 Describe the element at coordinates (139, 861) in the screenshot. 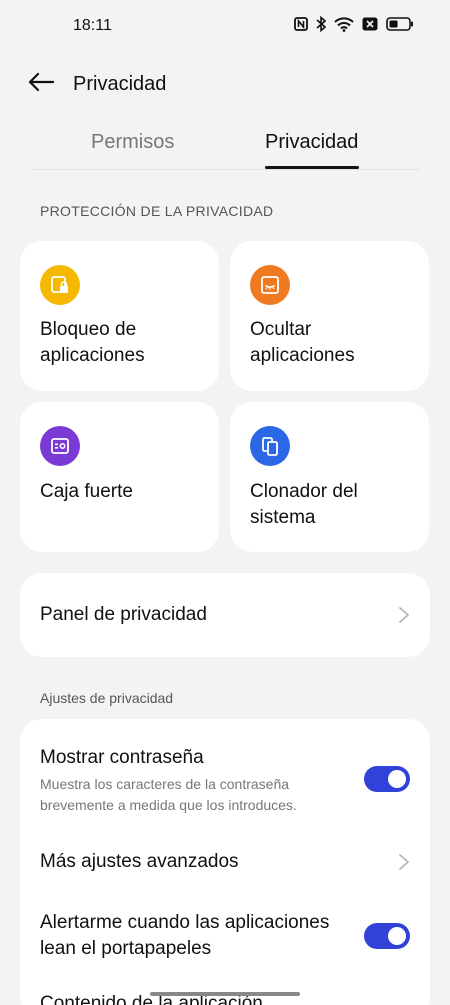

I see `setting-title: Más ajustes avanzados` at that location.